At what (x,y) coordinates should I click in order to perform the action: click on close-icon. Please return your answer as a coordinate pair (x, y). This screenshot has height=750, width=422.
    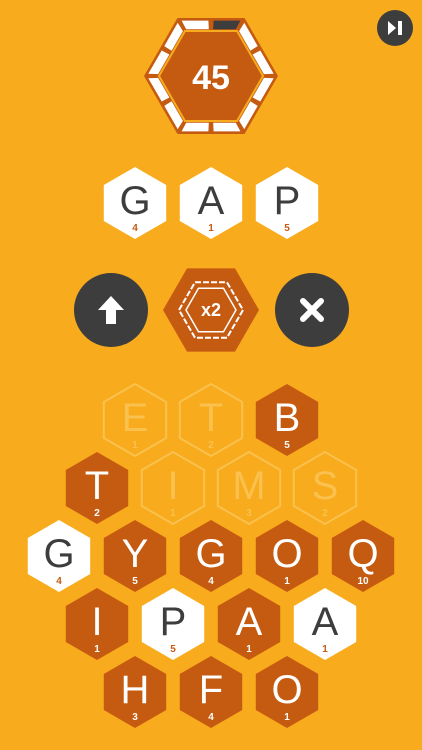
    Looking at the image, I should click on (312, 310).